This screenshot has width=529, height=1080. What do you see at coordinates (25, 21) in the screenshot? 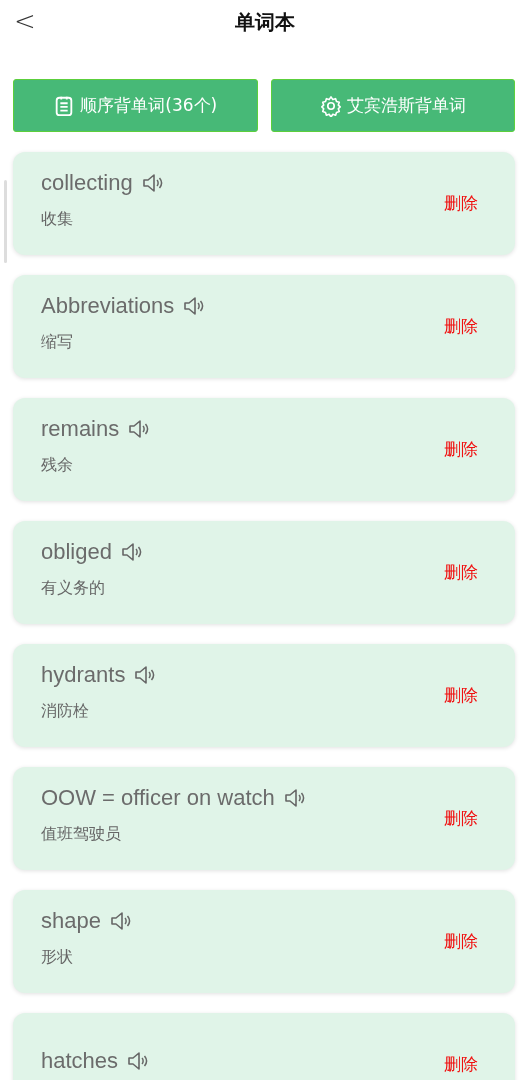
I see `back-button: <` at bounding box center [25, 21].